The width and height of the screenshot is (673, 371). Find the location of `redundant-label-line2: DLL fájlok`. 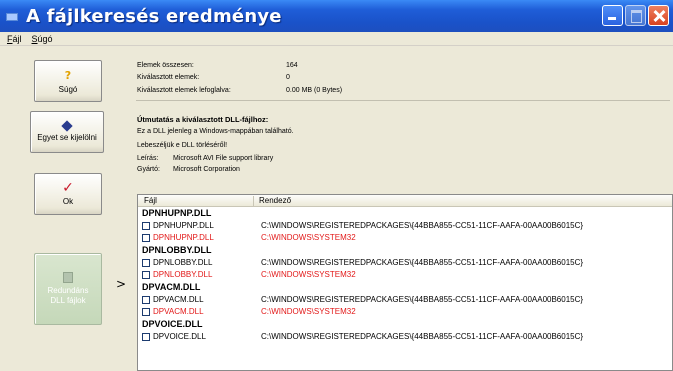

redundant-label-line2: DLL fájlok is located at coordinates (68, 300).